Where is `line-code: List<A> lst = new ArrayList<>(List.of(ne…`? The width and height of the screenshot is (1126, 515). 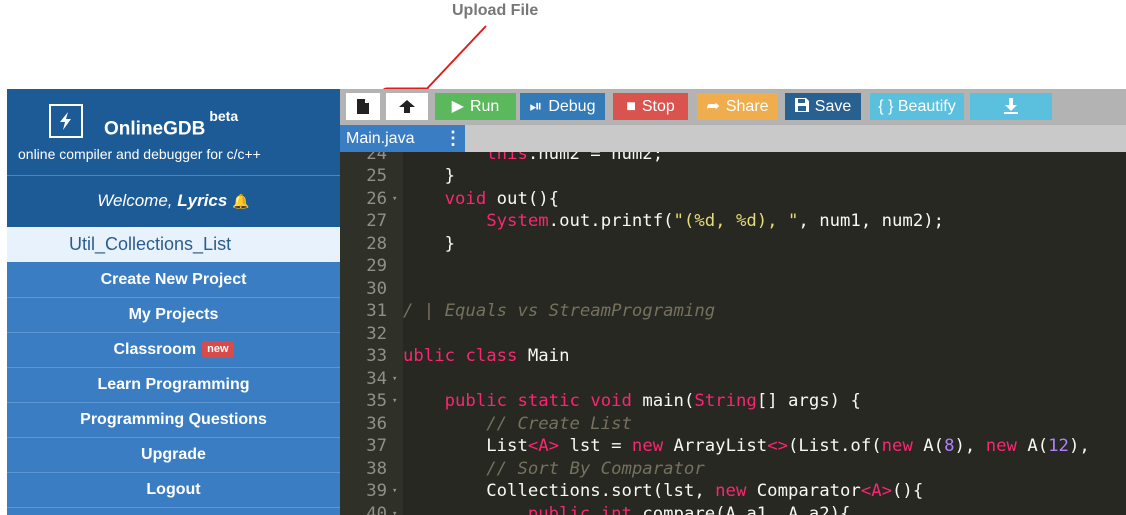
line-code: List<A> lst = new ArrayList<>(List.of(ne… is located at coordinates (746, 446).